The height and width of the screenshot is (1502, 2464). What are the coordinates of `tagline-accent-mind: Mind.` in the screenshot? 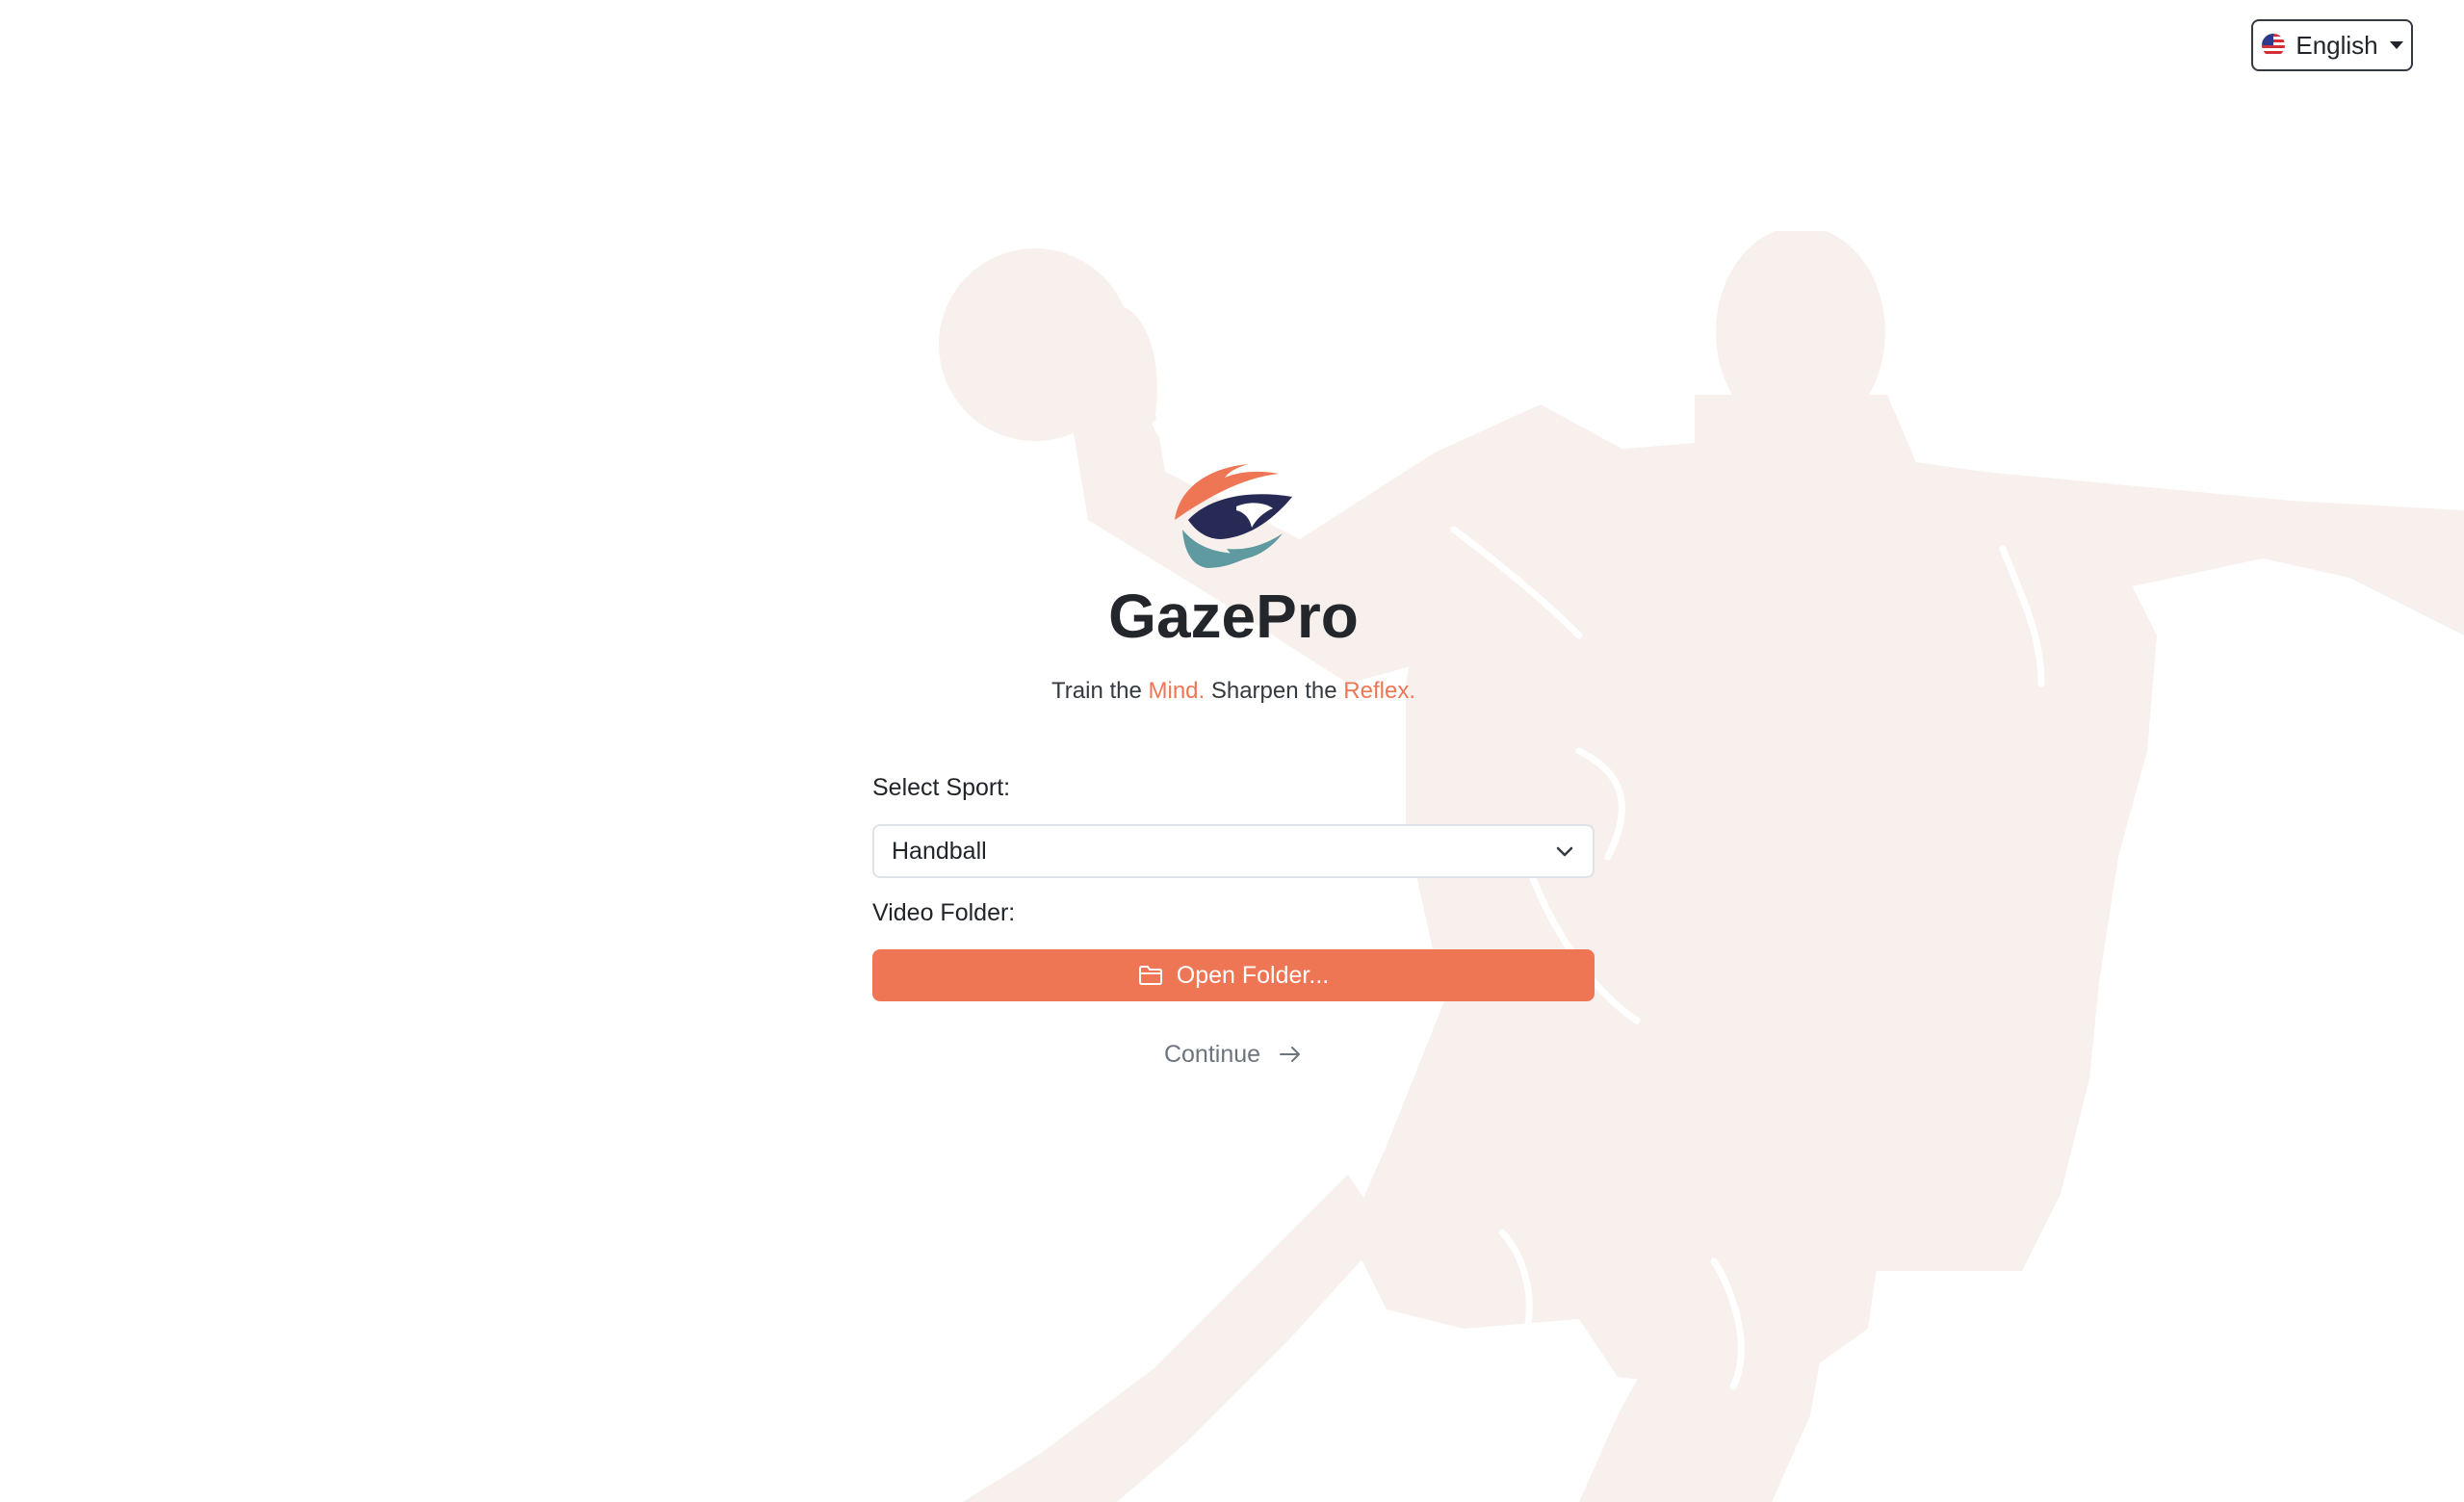 It's located at (1177, 691).